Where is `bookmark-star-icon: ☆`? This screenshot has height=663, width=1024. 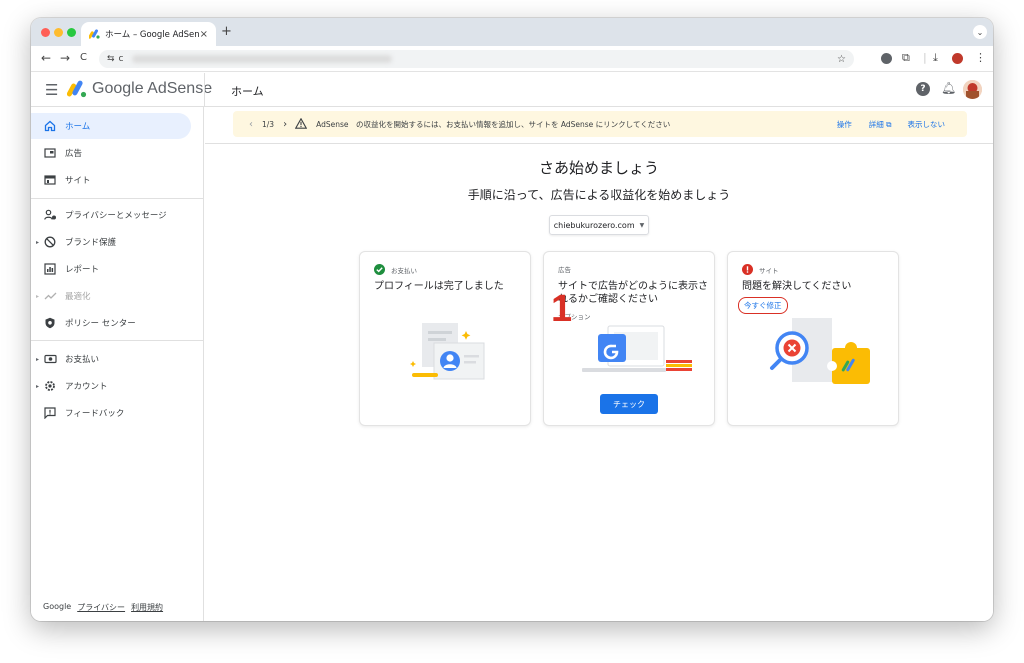 bookmark-star-icon: ☆ is located at coordinates (841, 59).